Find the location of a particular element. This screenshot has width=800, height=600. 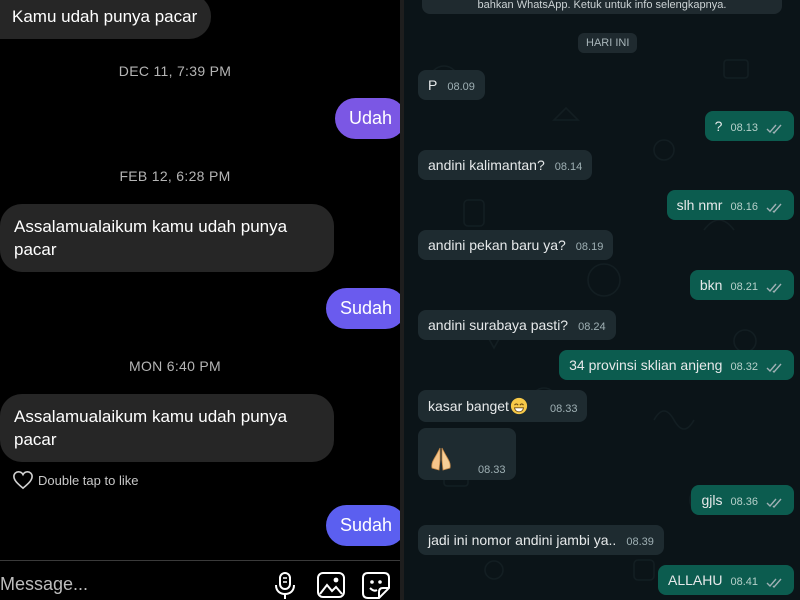

message-bubble-incoming: P 08.09 is located at coordinates (451, 85).